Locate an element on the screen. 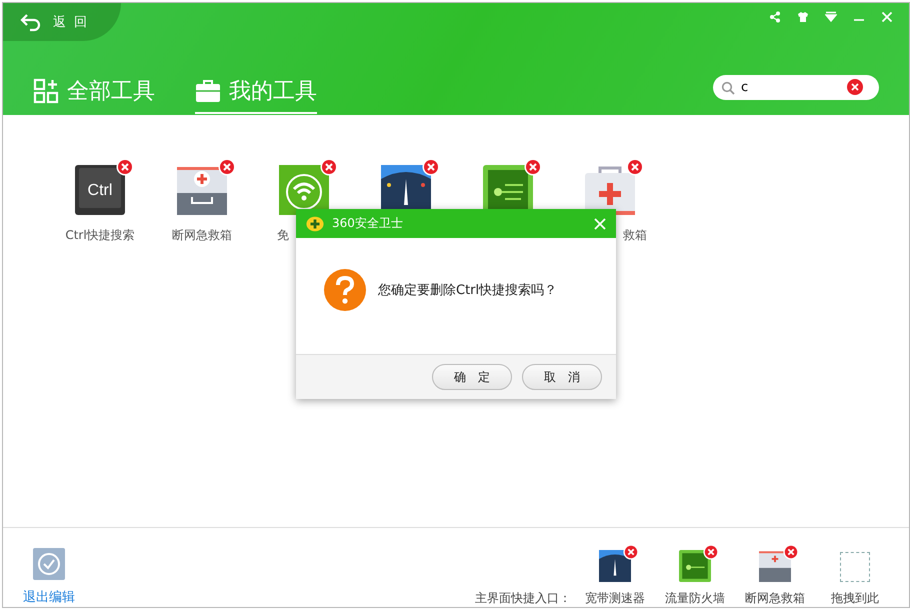 This screenshot has width=910, height=610. dialog-title: 360安全卫士 is located at coordinates (368, 223).